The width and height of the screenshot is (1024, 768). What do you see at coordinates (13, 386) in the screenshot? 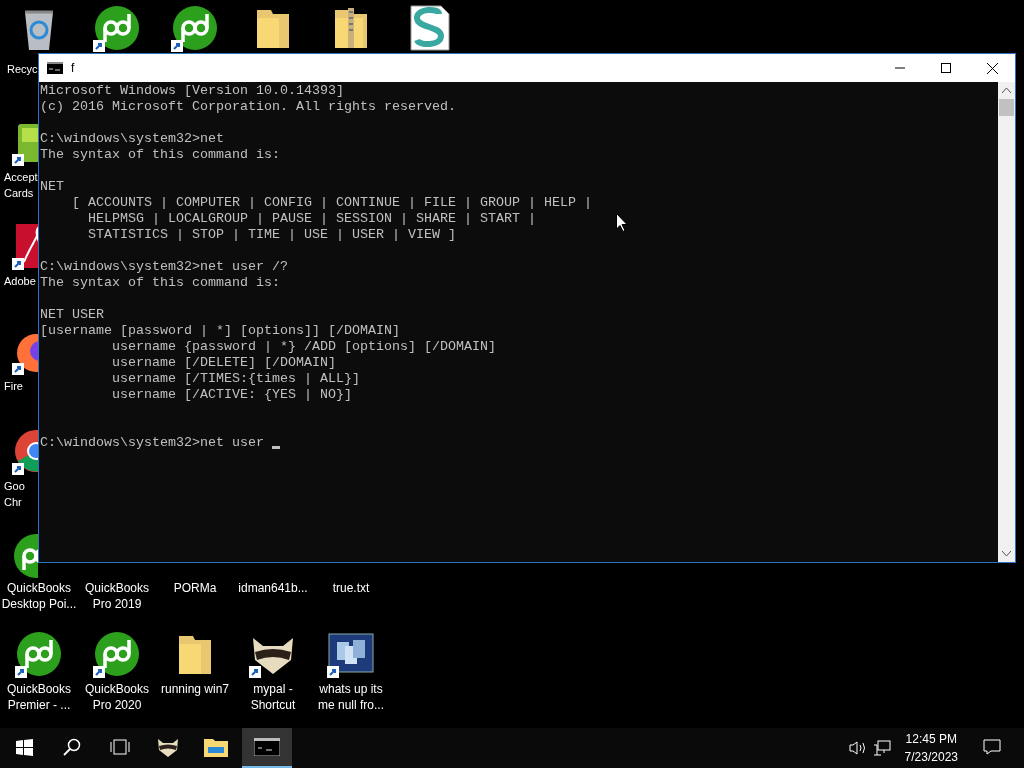
I see `icon-label: Fire` at bounding box center [13, 386].